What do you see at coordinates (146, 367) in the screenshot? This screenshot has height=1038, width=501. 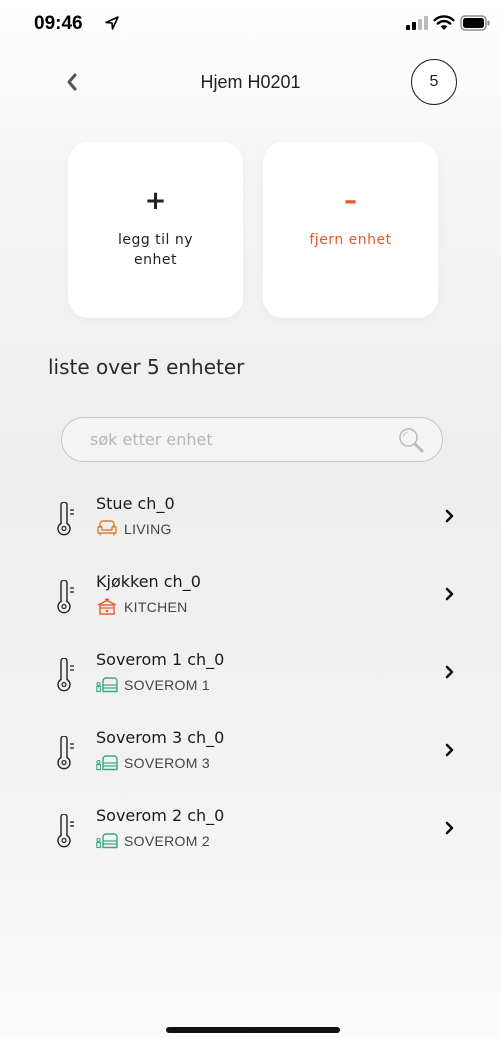 I see `device-list-heading: liste over 5 enheter` at bounding box center [146, 367].